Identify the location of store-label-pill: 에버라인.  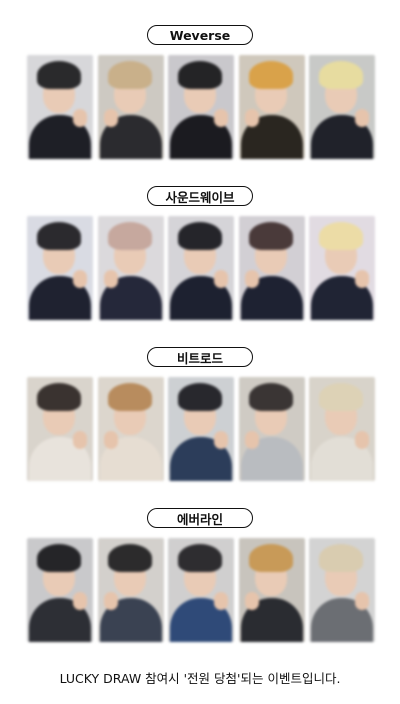
(200, 518).